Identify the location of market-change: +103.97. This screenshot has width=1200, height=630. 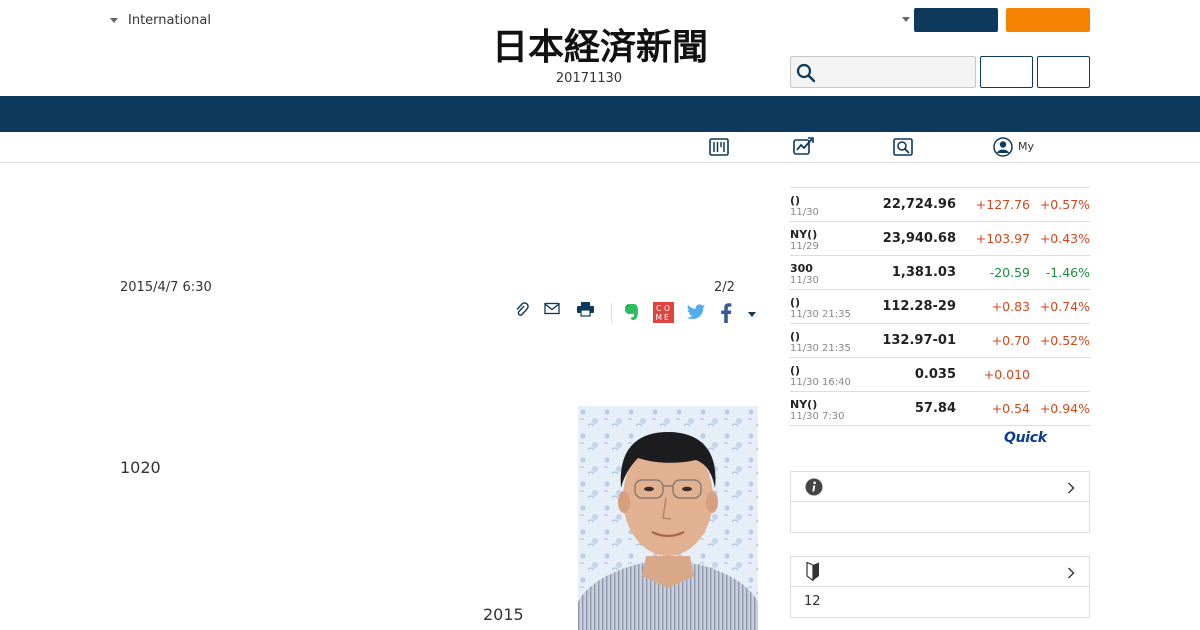
(1002, 238).